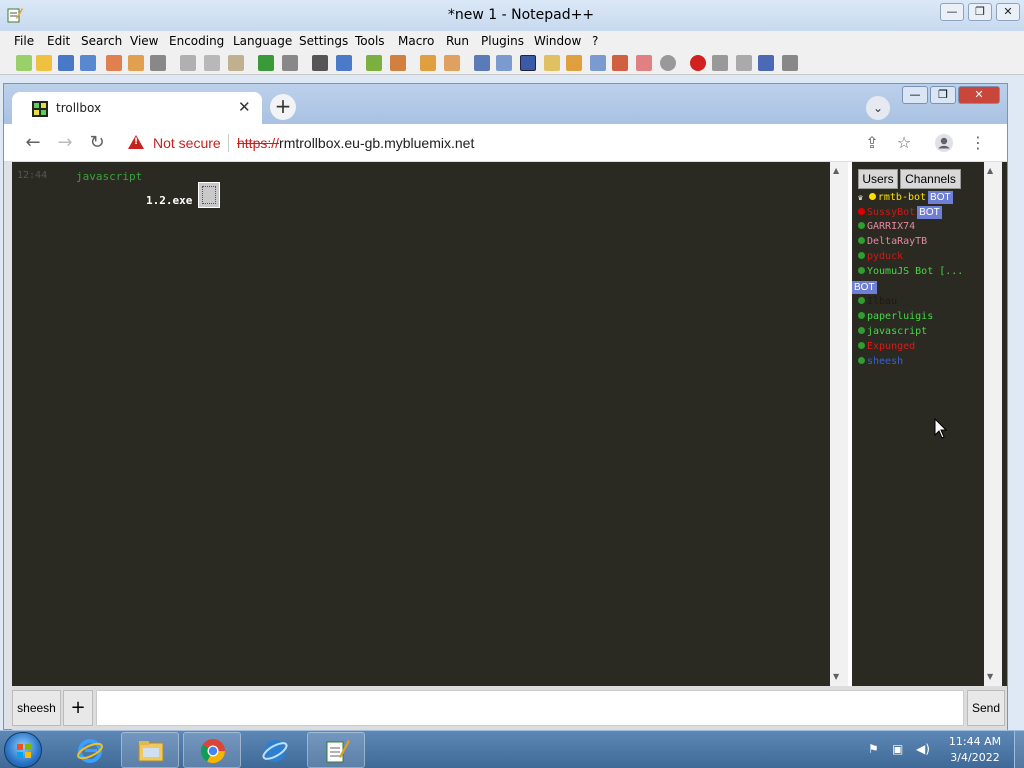 The width and height of the screenshot is (1024, 768). I want to click on find-icon, so click(320, 63).